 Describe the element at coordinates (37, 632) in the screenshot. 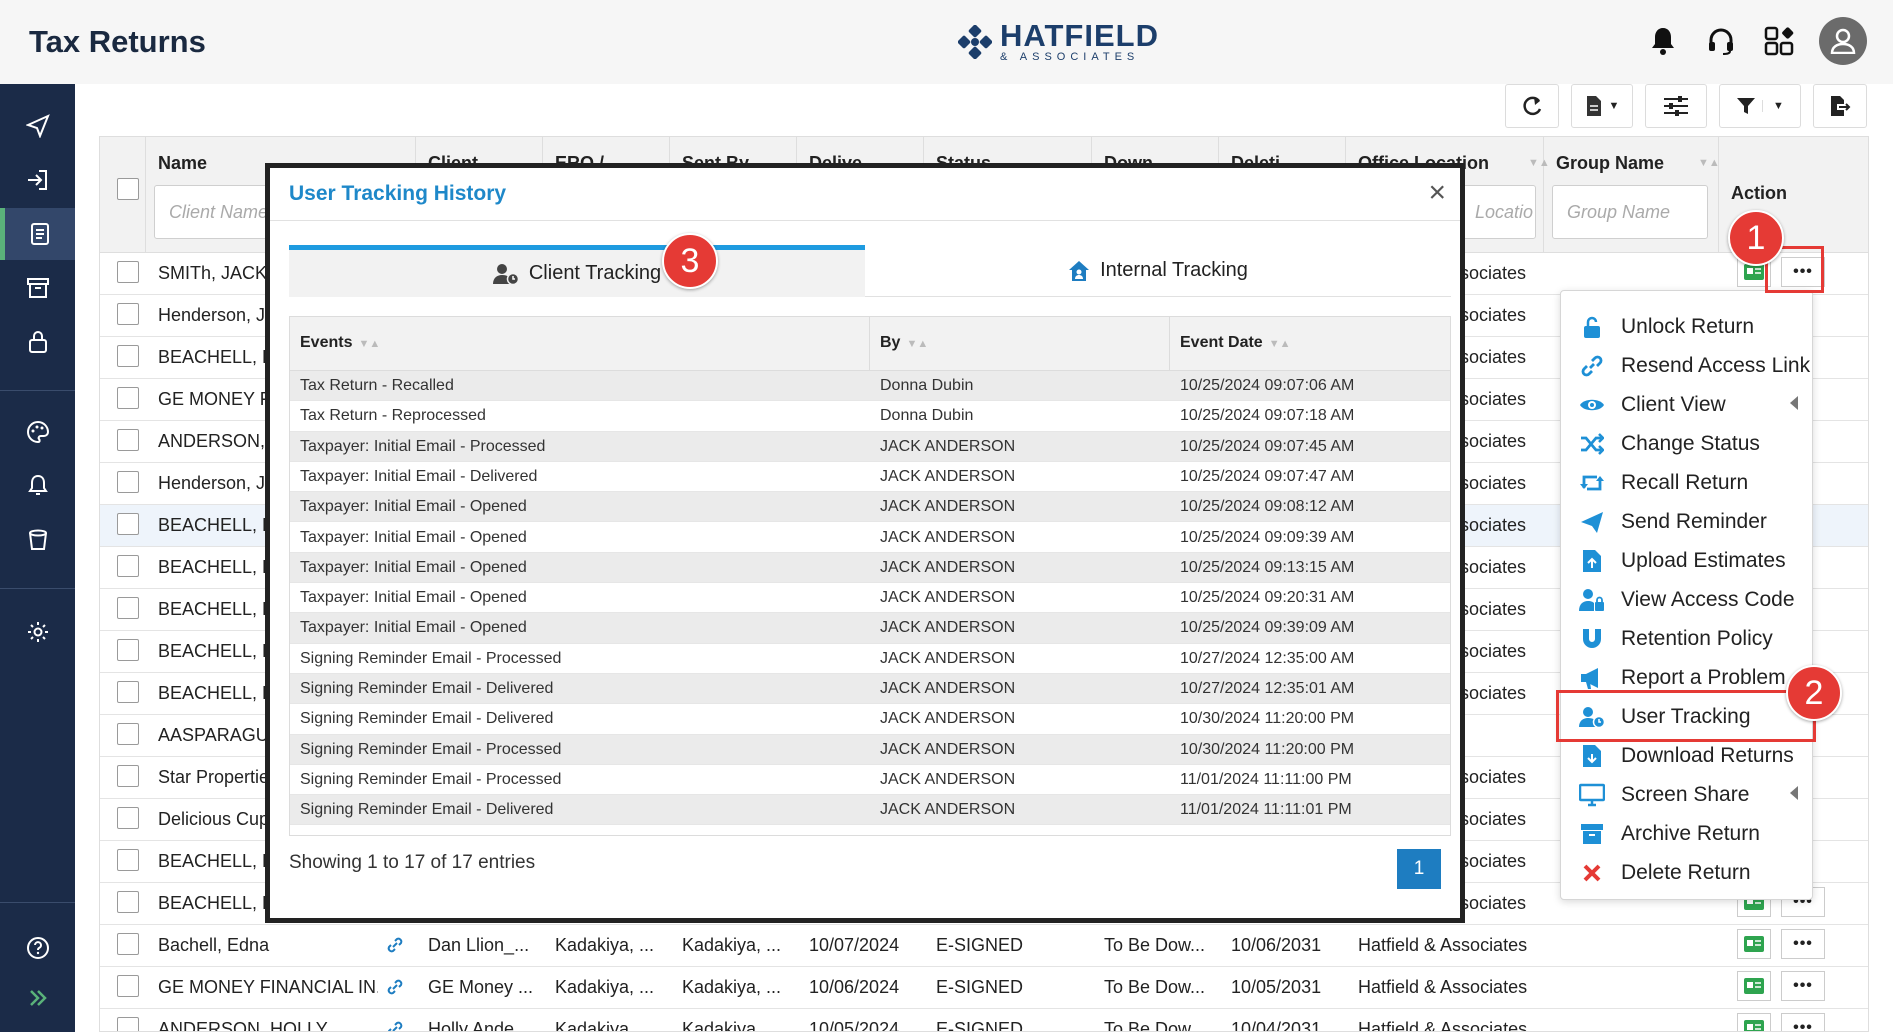

I see `gear-icon` at that location.